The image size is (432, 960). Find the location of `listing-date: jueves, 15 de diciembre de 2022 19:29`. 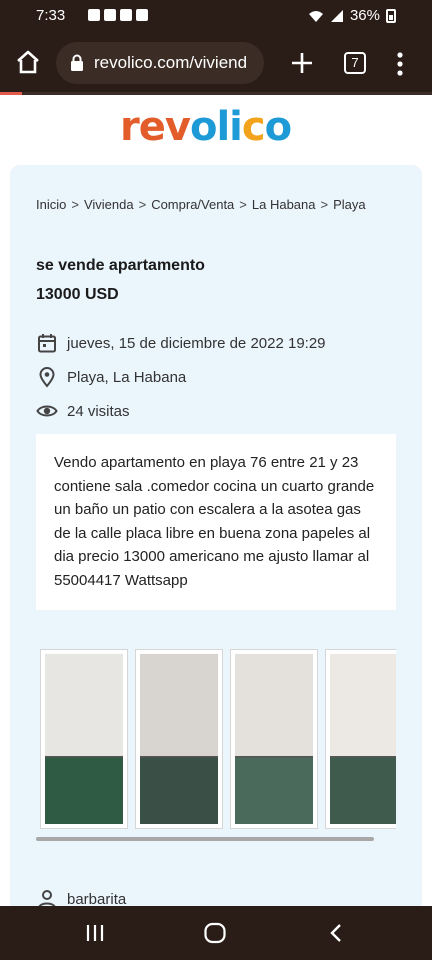

listing-date: jueves, 15 de diciembre de 2022 19:29 is located at coordinates (181, 343).